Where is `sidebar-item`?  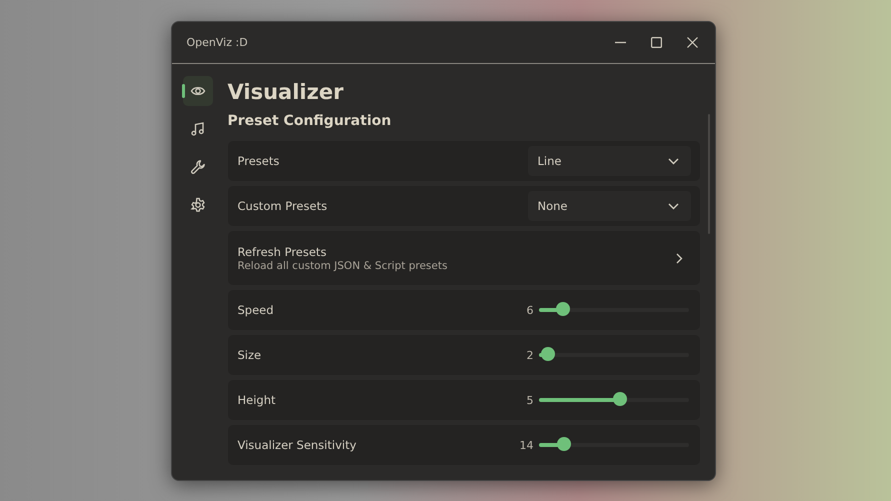
sidebar-item is located at coordinates (197, 91).